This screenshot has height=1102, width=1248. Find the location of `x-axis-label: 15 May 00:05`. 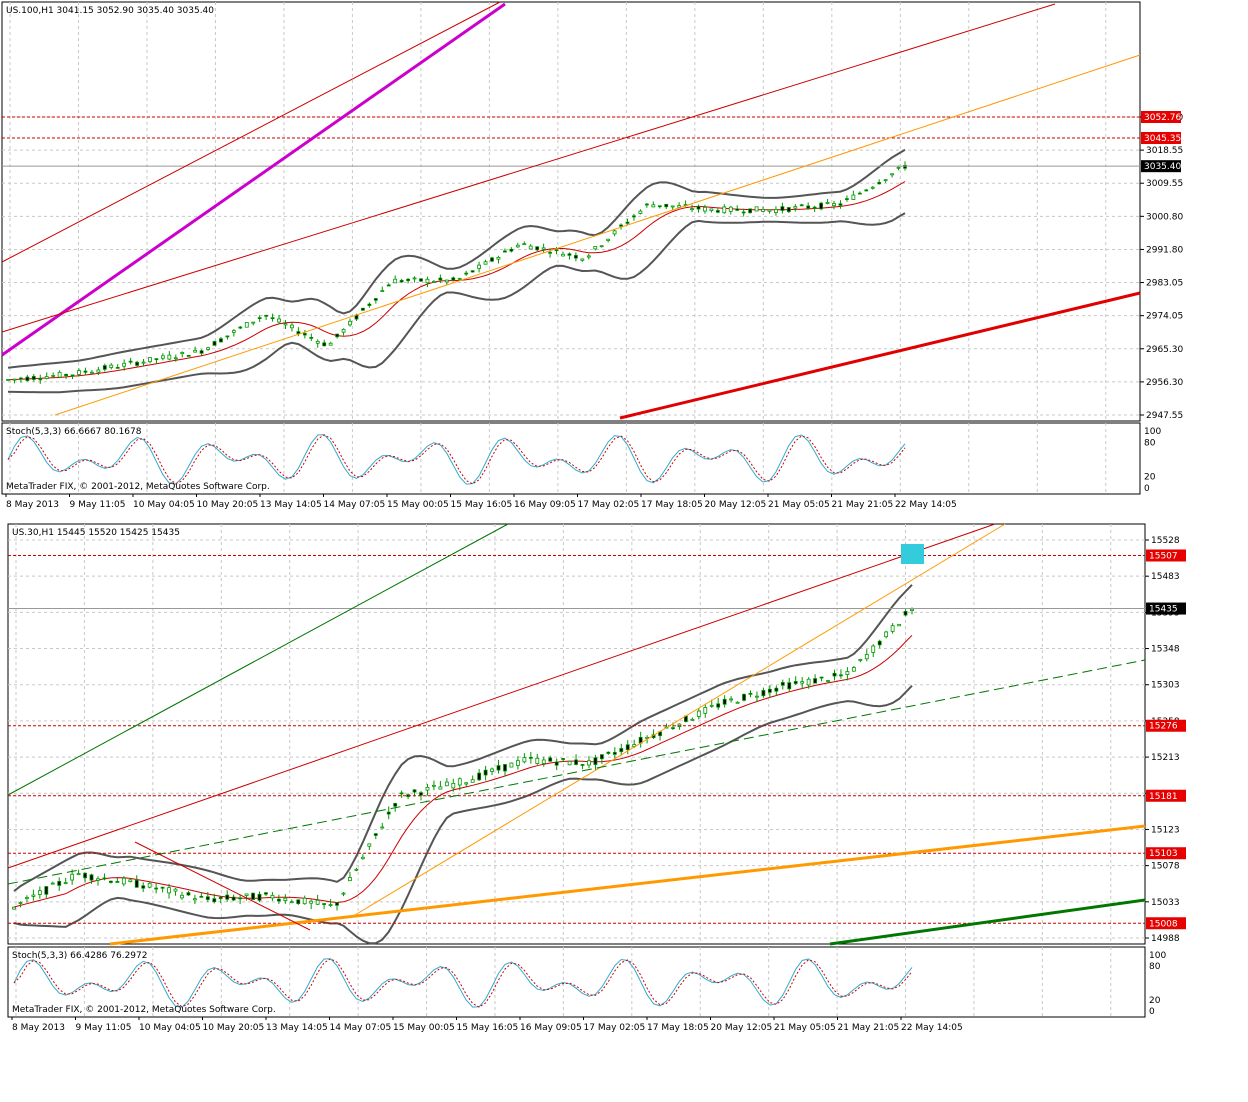

x-axis-label: 15 May 00:05 is located at coordinates (418, 505).